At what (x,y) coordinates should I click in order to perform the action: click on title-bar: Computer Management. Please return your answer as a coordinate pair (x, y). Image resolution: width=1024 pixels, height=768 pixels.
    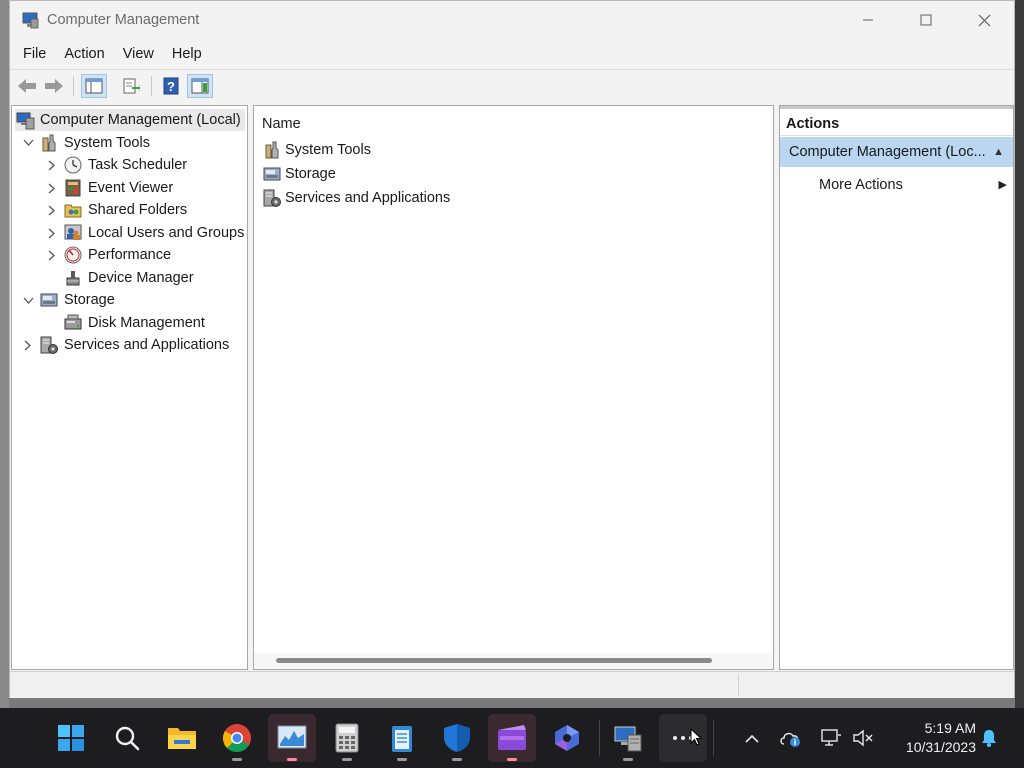
    Looking at the image, I should click on (512, 20).